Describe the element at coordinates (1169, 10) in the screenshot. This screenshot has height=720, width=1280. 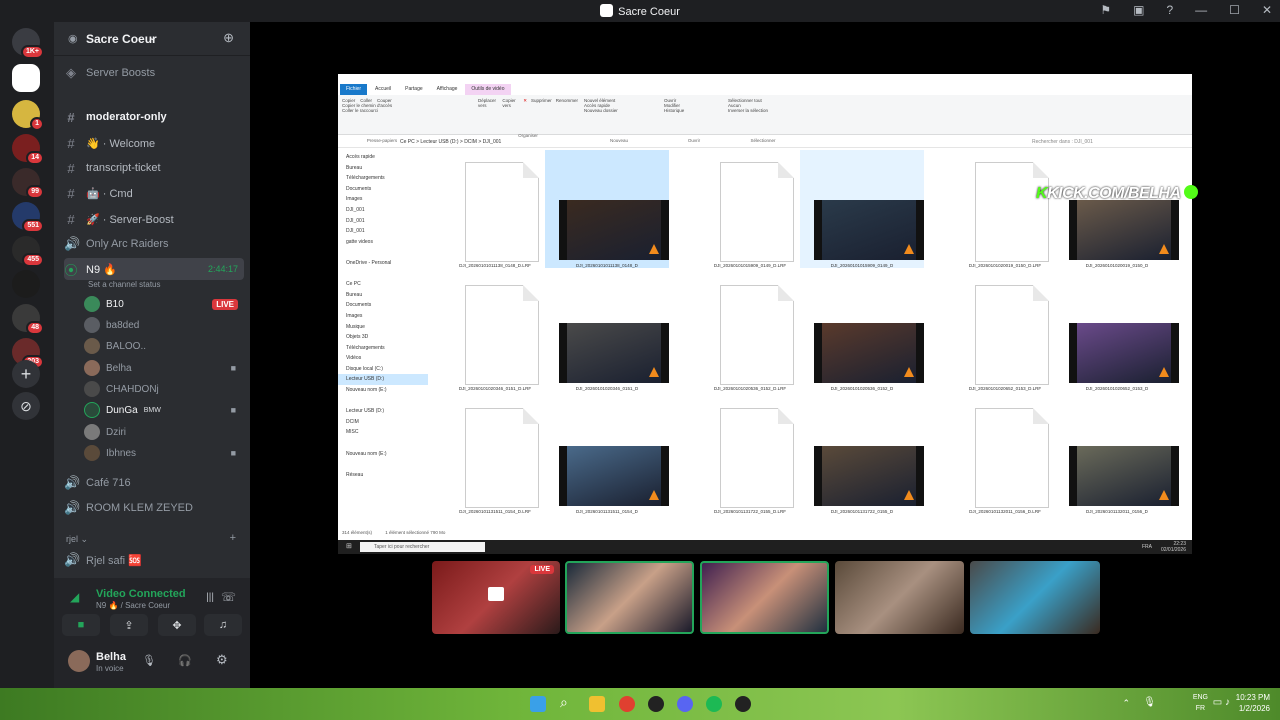
I see `help-icon: ?` at that location.